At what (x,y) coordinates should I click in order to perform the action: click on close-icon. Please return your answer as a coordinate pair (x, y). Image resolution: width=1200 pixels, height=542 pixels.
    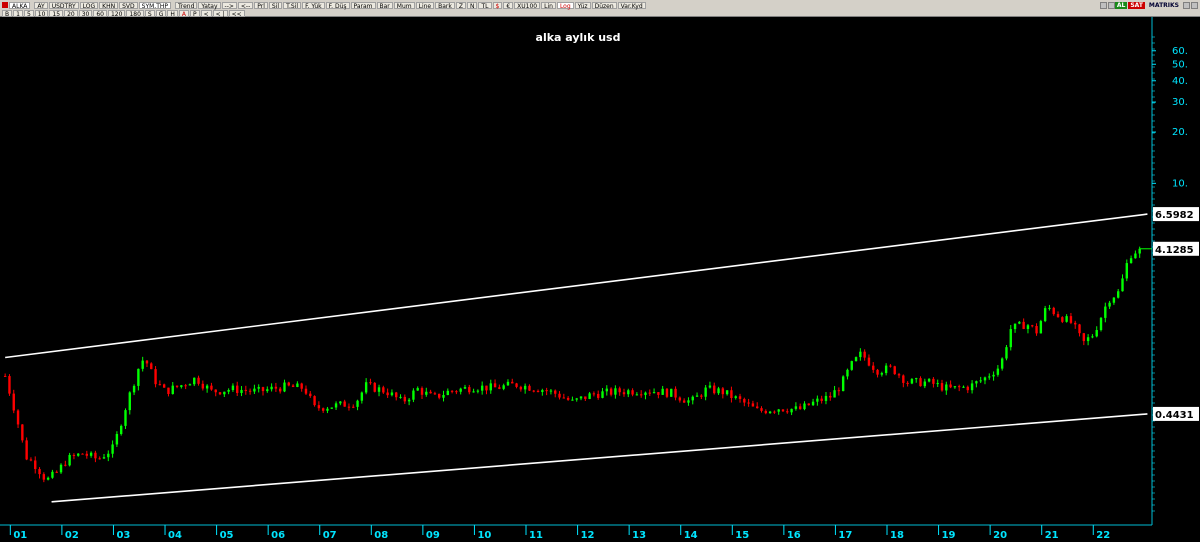
    Looking at the image, I should click on (1194, 5).